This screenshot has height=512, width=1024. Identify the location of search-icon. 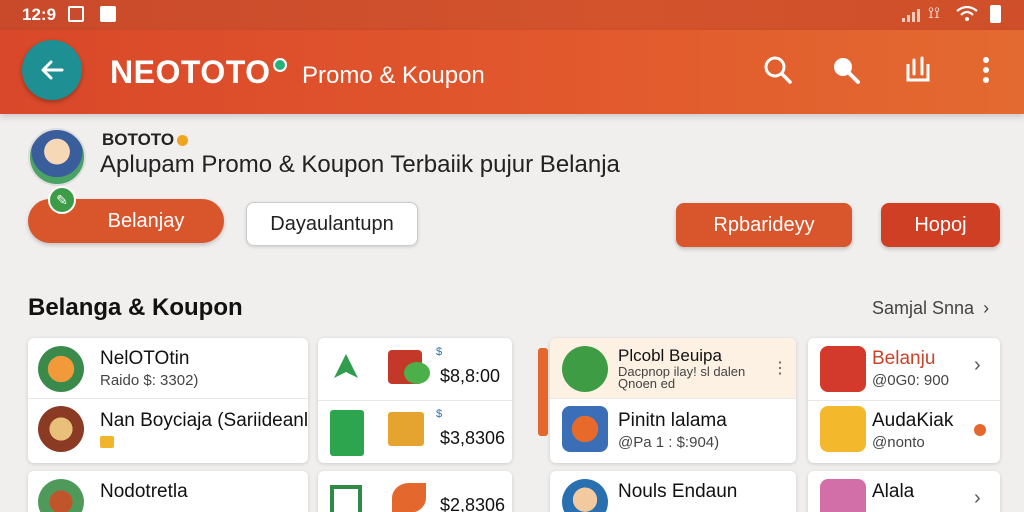
(778, 70).